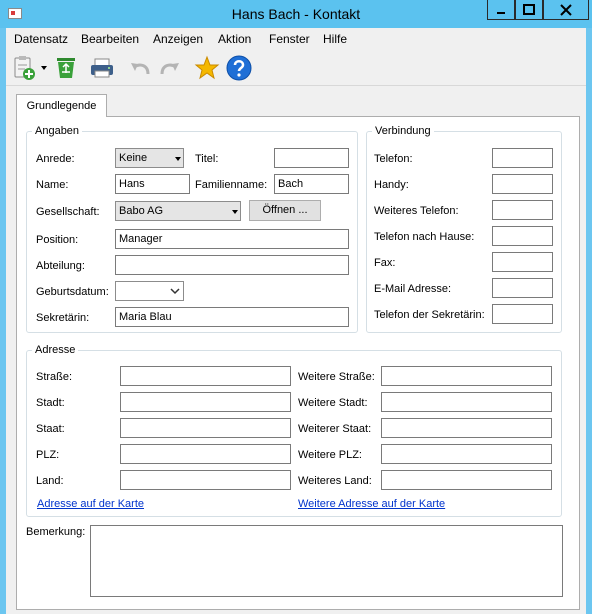  I want to click on geburtsdatum-picker, so click(149, 291).